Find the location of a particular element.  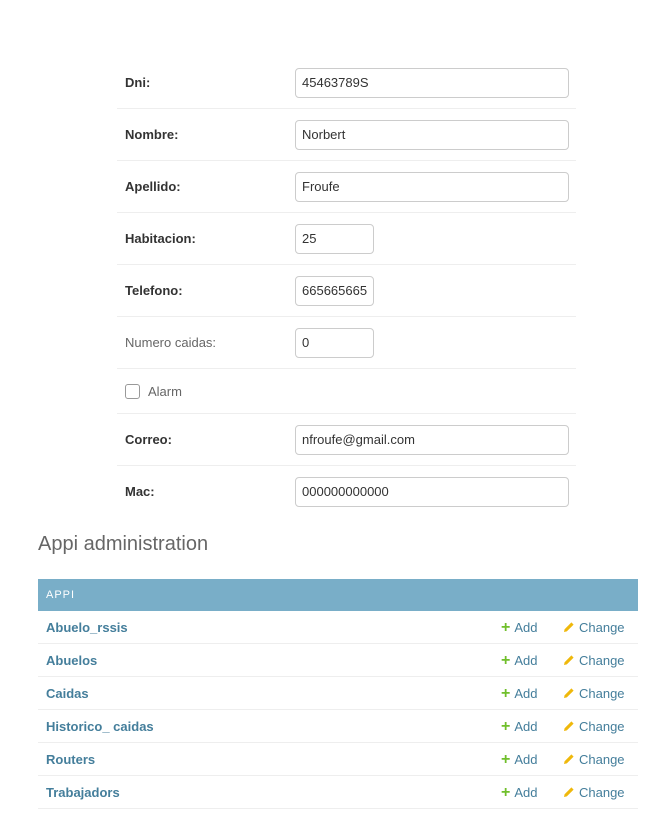

form-row-nombre: Nombre: is located at coordinates (346, 135).